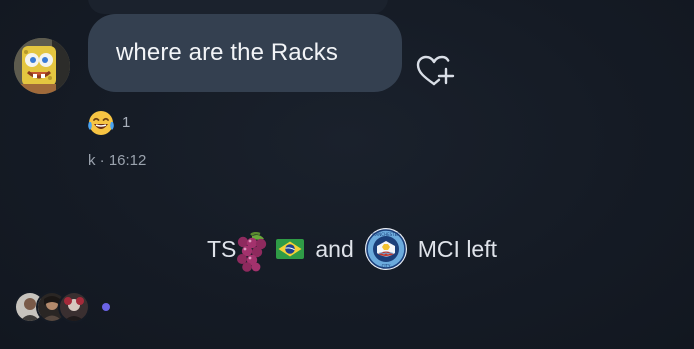 The height and width of the screenshot is (349, 694). Describe the element at coordinates (385, 266) in the screenshot. I see `svg-text: CITY` at that location.